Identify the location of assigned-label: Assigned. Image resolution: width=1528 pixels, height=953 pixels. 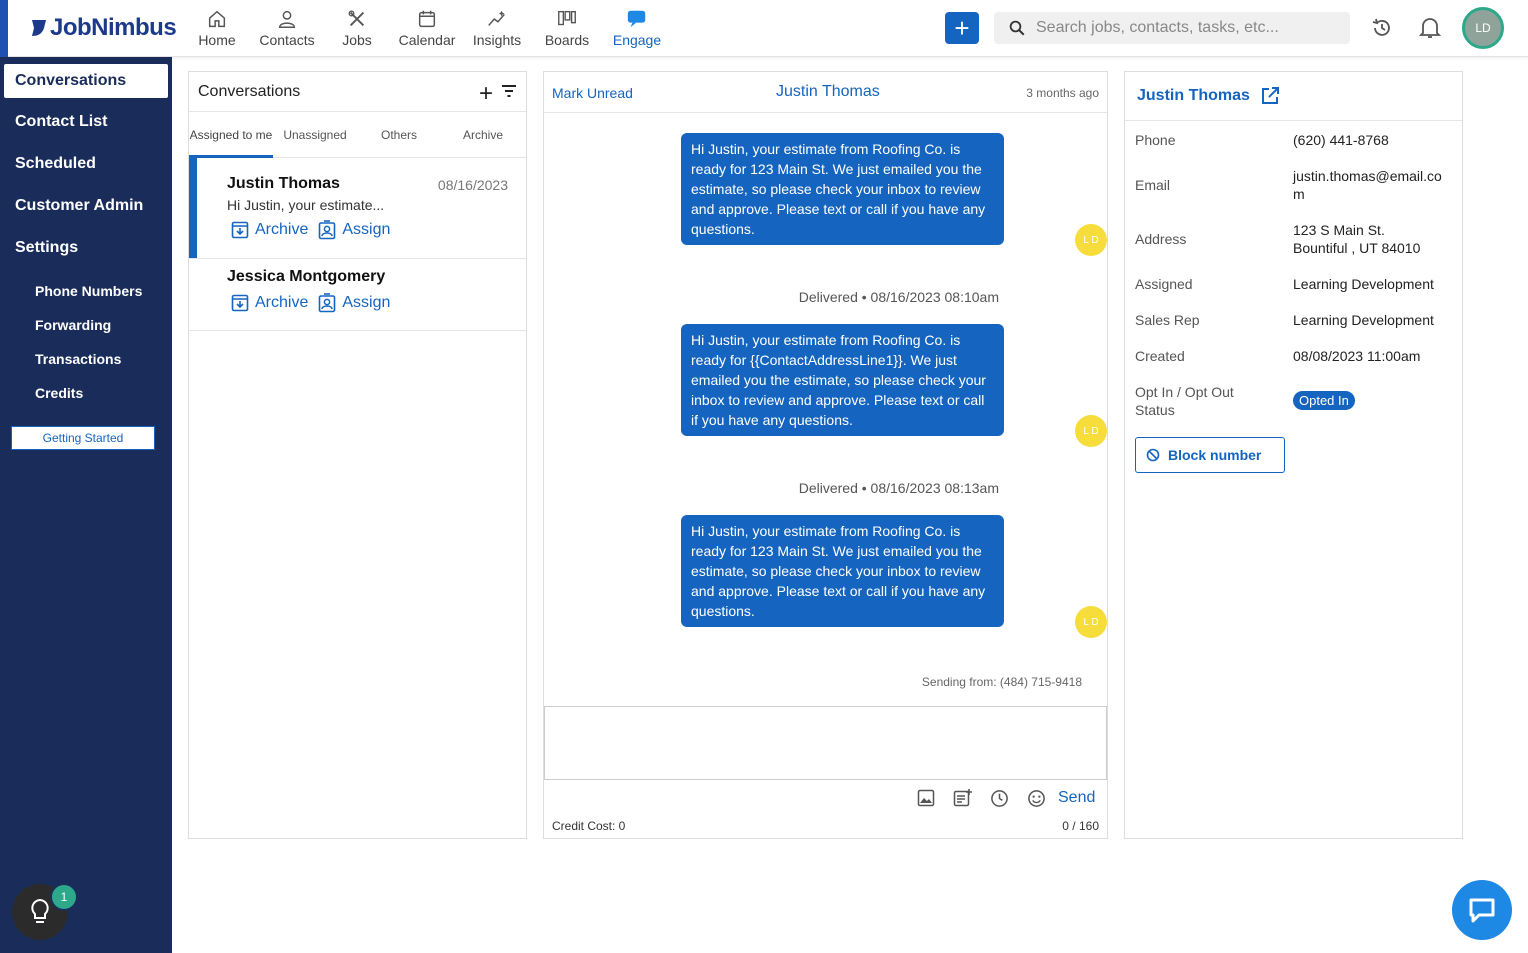
(1164, 284).